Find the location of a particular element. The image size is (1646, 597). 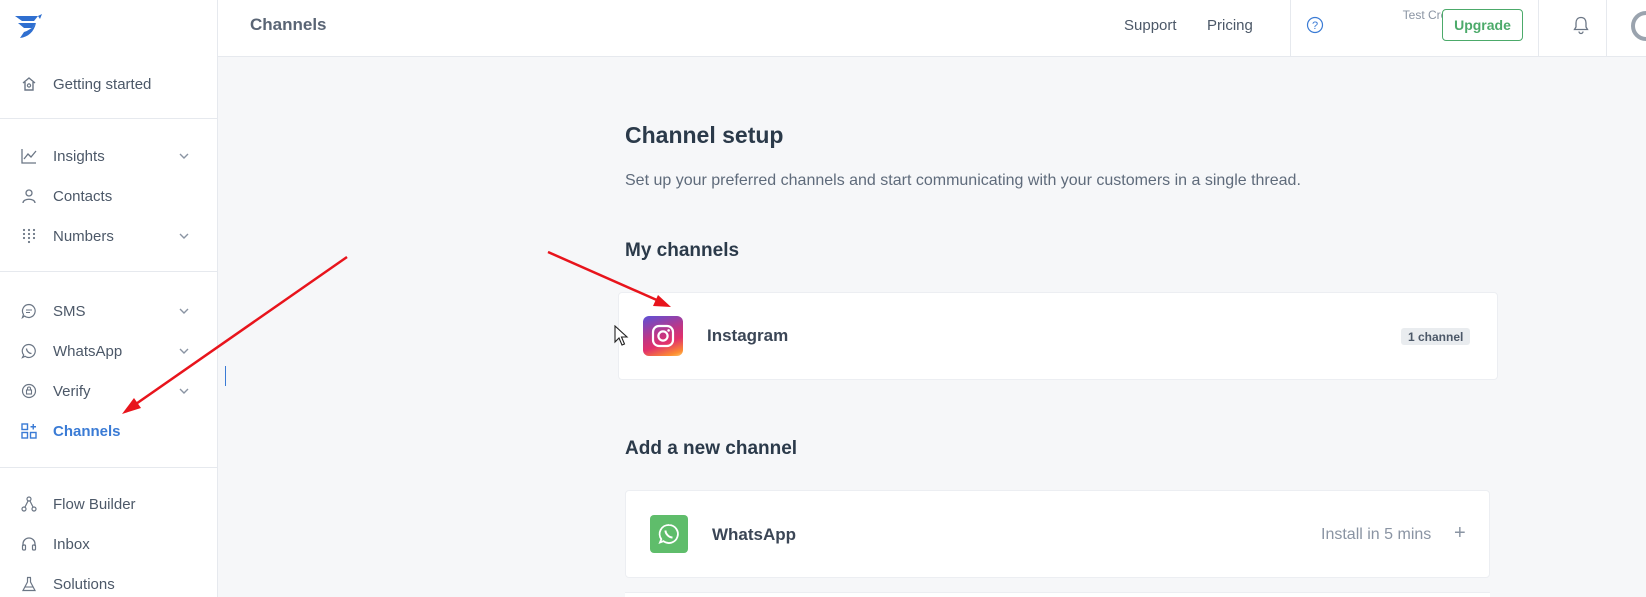

flow-icon is located at coordinates (29, 504).